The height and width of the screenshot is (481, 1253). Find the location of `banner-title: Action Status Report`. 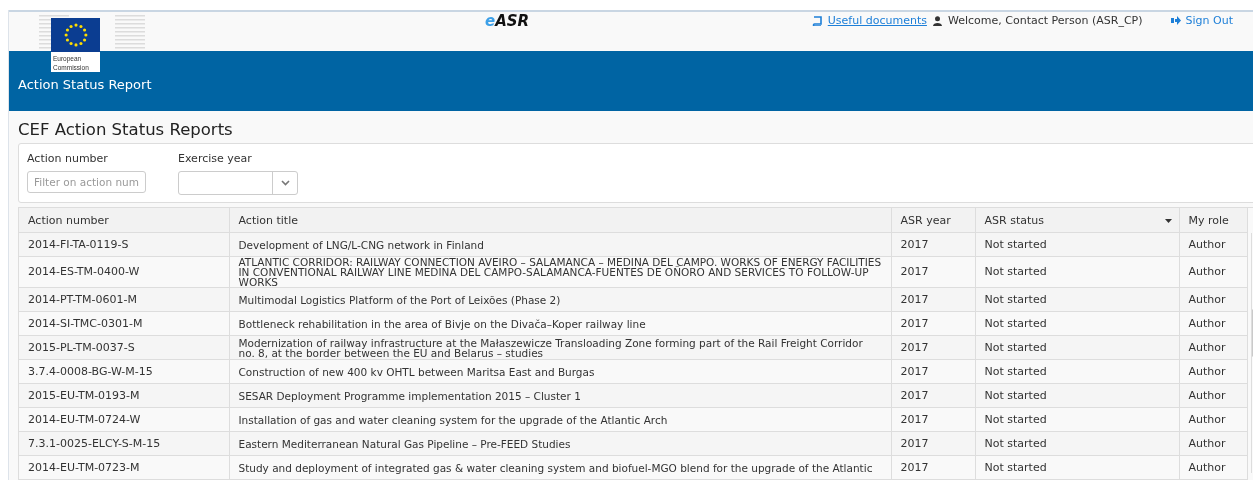

banner-title: Action Status Report is located at coordinates (85, 84).